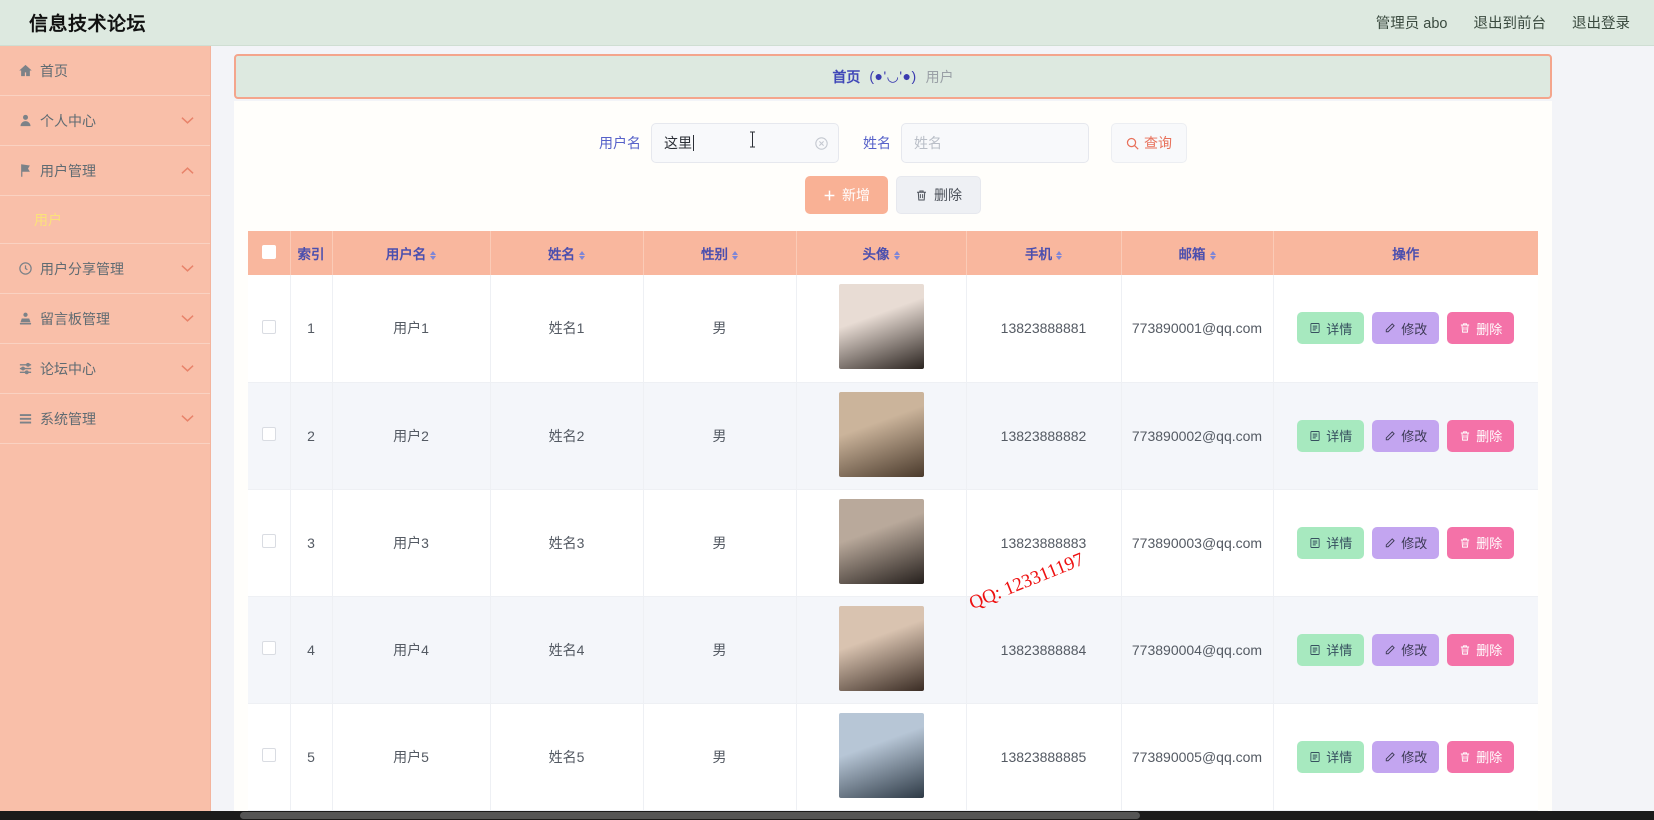 This screenshot has width=1654, height=820. I want to click on cell-name-value: 姓名5, so click(566, 756).